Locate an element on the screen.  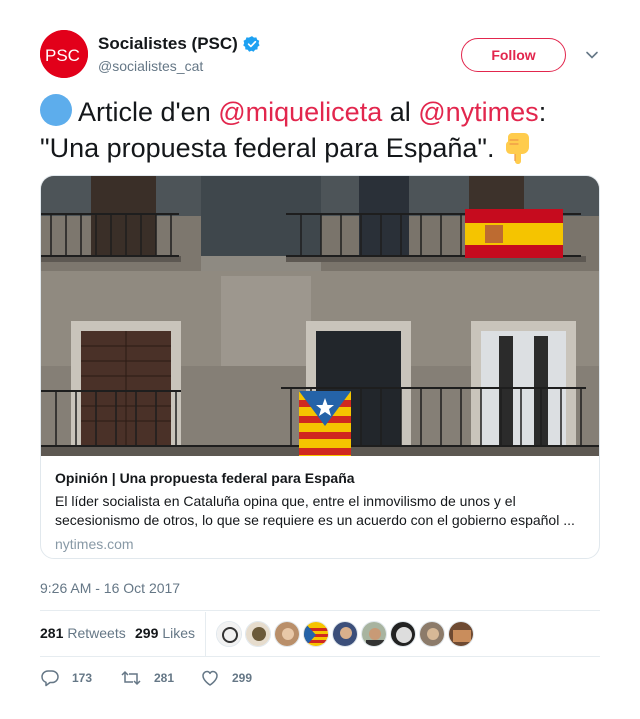
likes-label: Likes is located at coordinates (179, 633).